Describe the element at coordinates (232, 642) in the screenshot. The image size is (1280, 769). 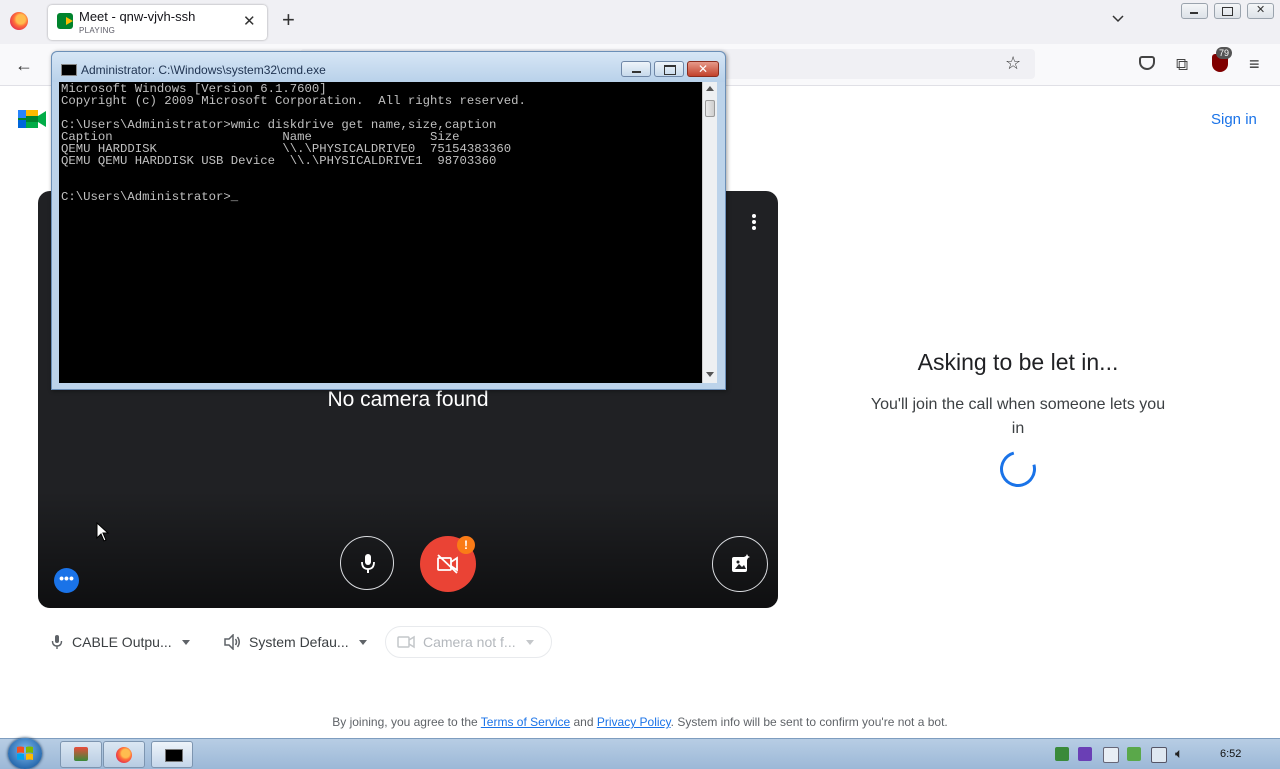
I see `speaker-icon` at that location.